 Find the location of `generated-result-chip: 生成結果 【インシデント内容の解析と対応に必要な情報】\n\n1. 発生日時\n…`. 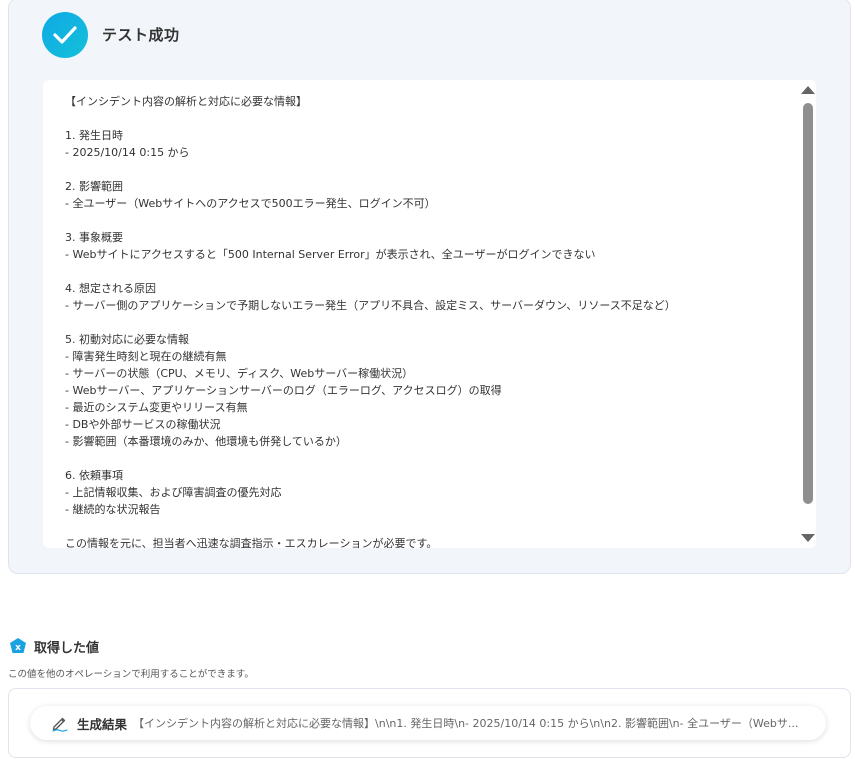

generated-result-chip: 生成結果 【インシデント内容の解析と対応に必要な情報】\n\n1. 発生日時\n… is located at coordinates (428, 723).